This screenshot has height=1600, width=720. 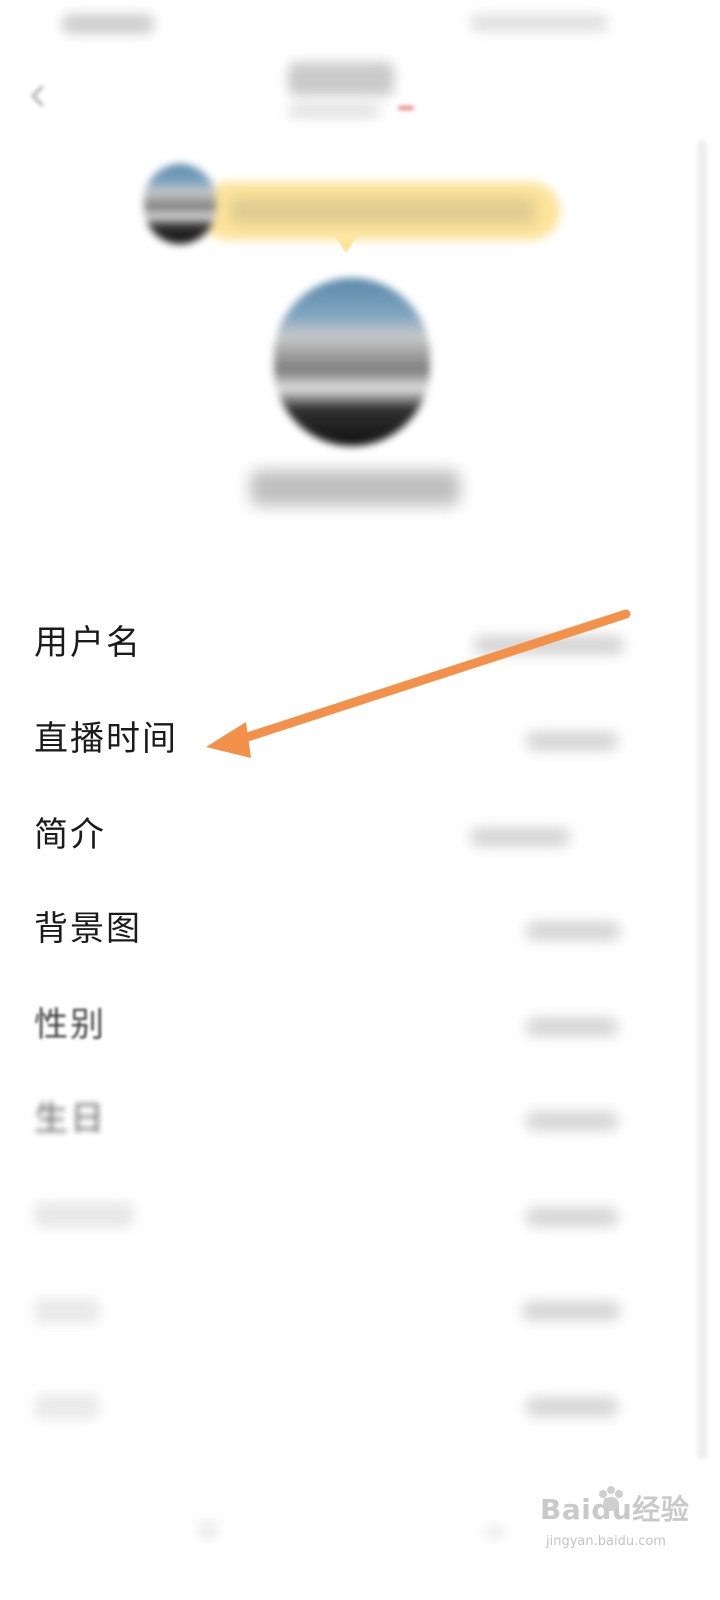 I want to click on status-bar-right-indicators, so click(x=539, y=23).